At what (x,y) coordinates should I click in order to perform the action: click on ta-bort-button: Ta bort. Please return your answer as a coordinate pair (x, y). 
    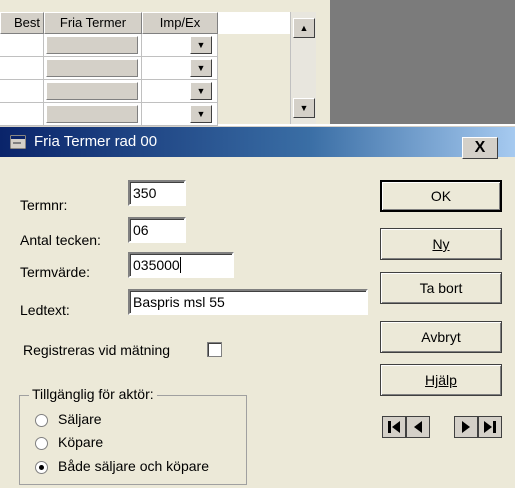
    Looking at the image, I should click on (441, 288).